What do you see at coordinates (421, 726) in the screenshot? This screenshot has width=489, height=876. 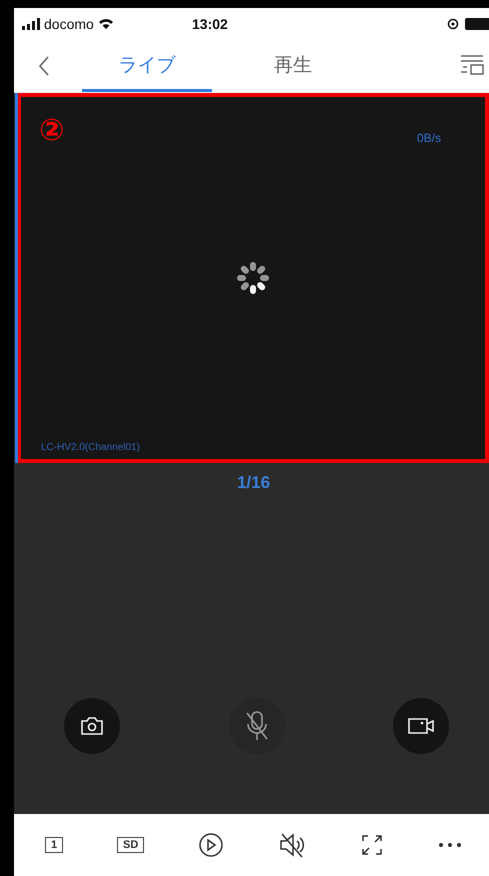 I see `video-camera-icon` at bounding box center [421, 726].